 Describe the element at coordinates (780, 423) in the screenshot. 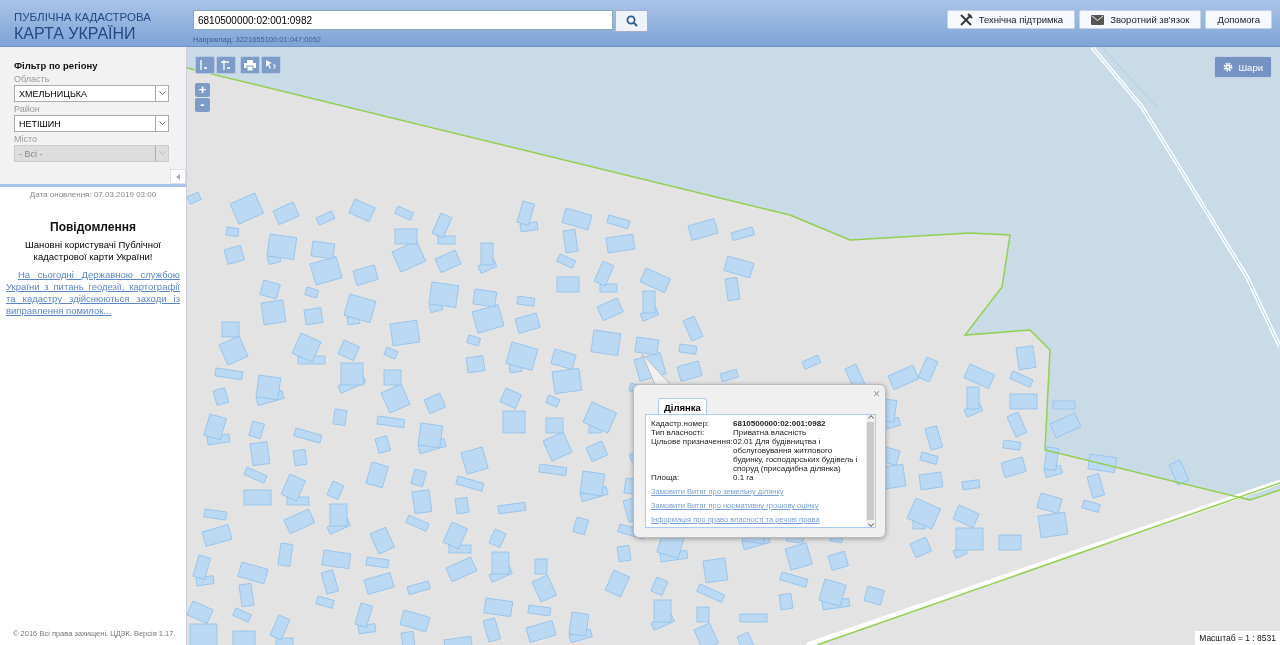

I see `field-value: 6810500000:02:001:0982` at that location.